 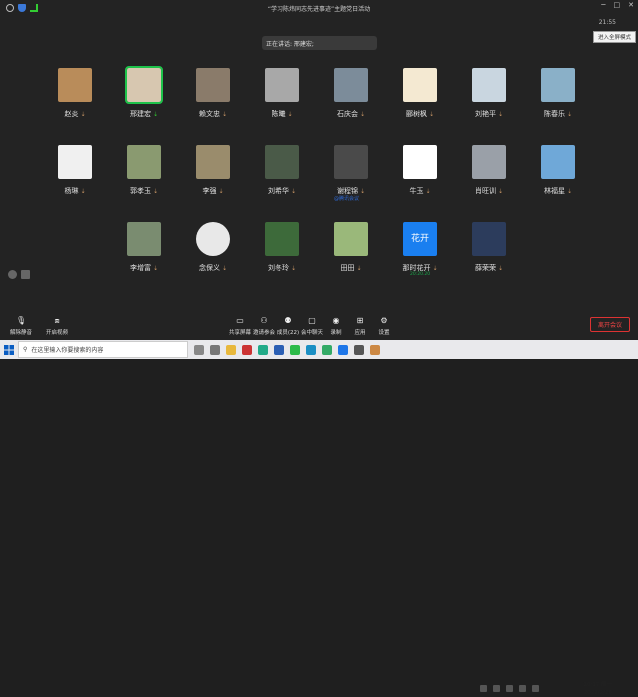 I want to click on participant-name: 刘冬玲 ⇣, so click(x=282, y=268).